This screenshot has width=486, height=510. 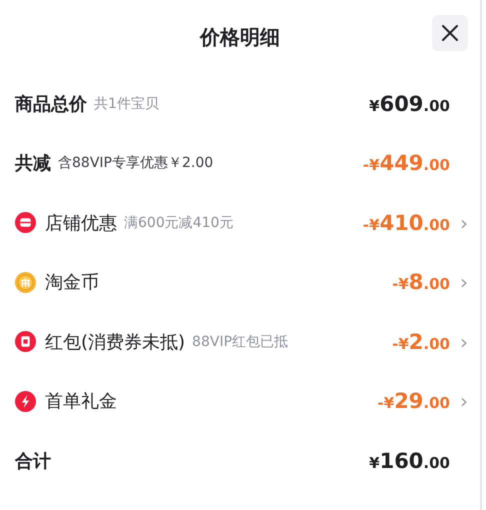 What do you see at coordinates (81, 223) in the screenshot?
I see `row-label: 店铺优惠` at bounding box center [81, 223].